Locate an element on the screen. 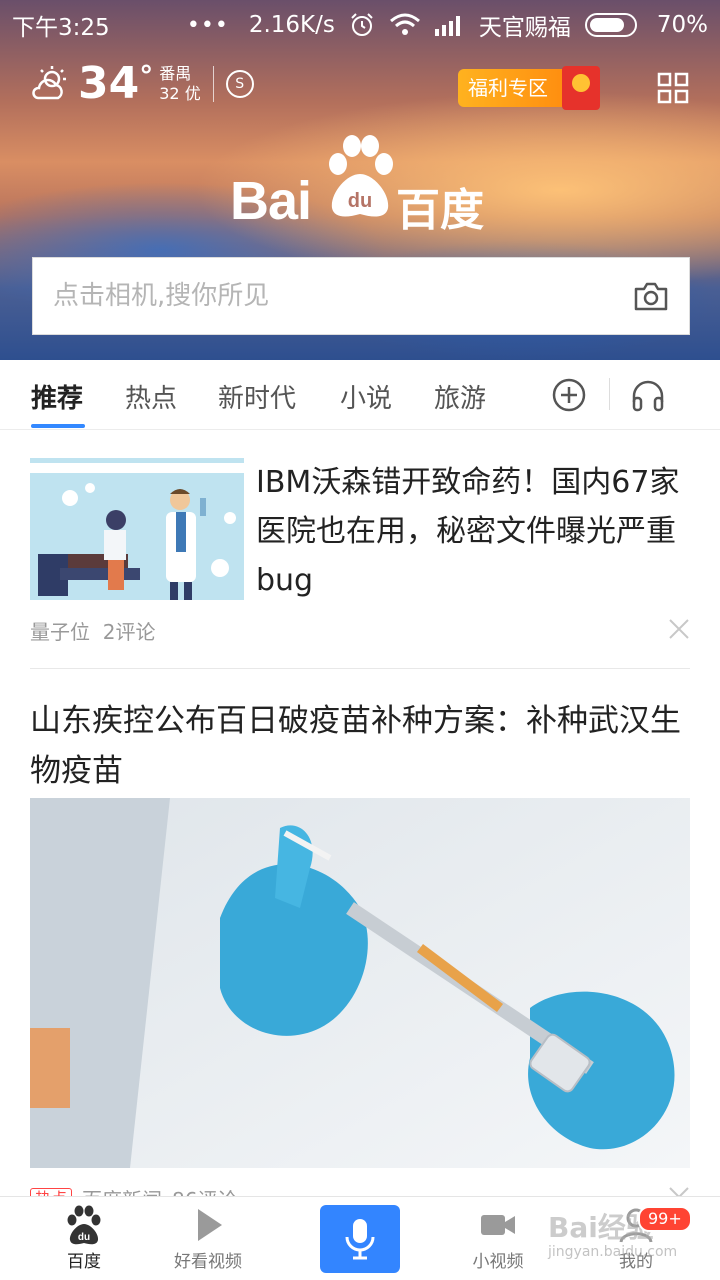  watermark-url: jingyan.baidu.com is located at coordinates (613, 1252).